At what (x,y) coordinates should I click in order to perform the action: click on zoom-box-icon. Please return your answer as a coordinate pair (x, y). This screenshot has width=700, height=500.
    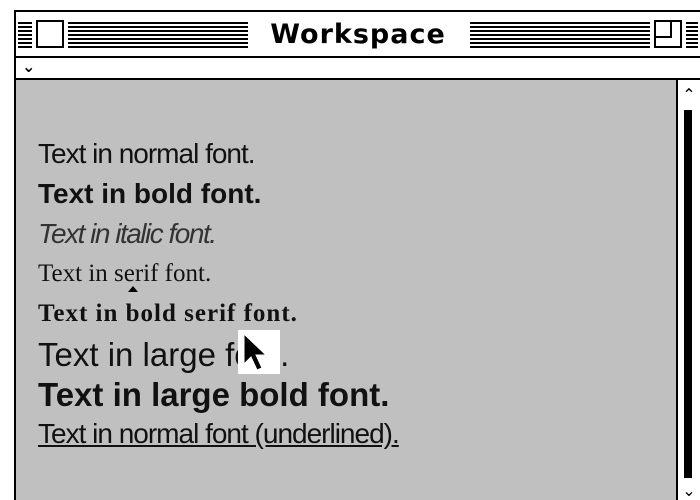
    Looking at the image, I should click on (668, 34).